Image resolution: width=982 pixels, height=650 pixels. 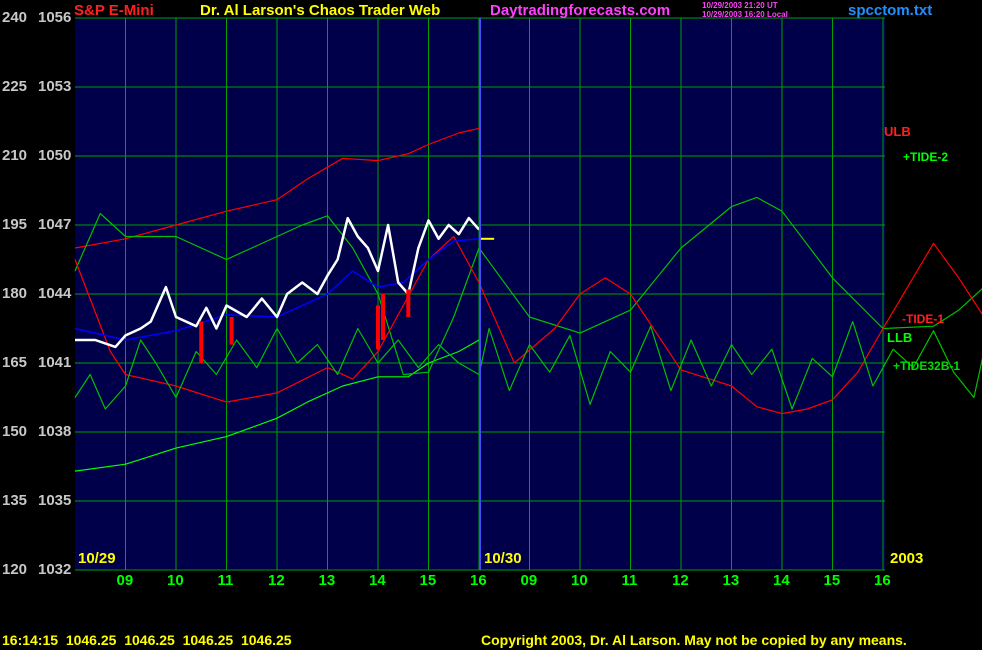 I want to click on y-price-label: 1044, so click(x=55, y=293).